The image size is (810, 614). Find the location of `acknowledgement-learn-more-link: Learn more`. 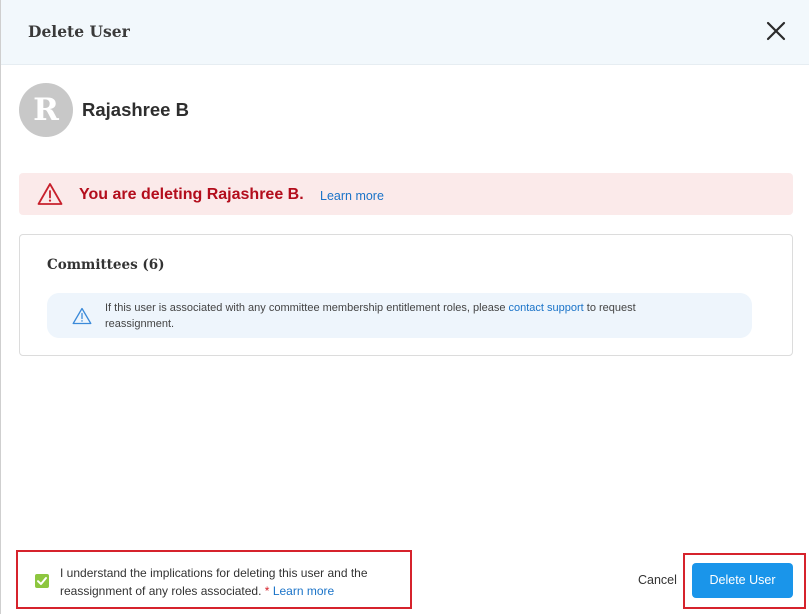

acknowledgement-learn-more-link: Learn more is located at coordinates (303, 591).